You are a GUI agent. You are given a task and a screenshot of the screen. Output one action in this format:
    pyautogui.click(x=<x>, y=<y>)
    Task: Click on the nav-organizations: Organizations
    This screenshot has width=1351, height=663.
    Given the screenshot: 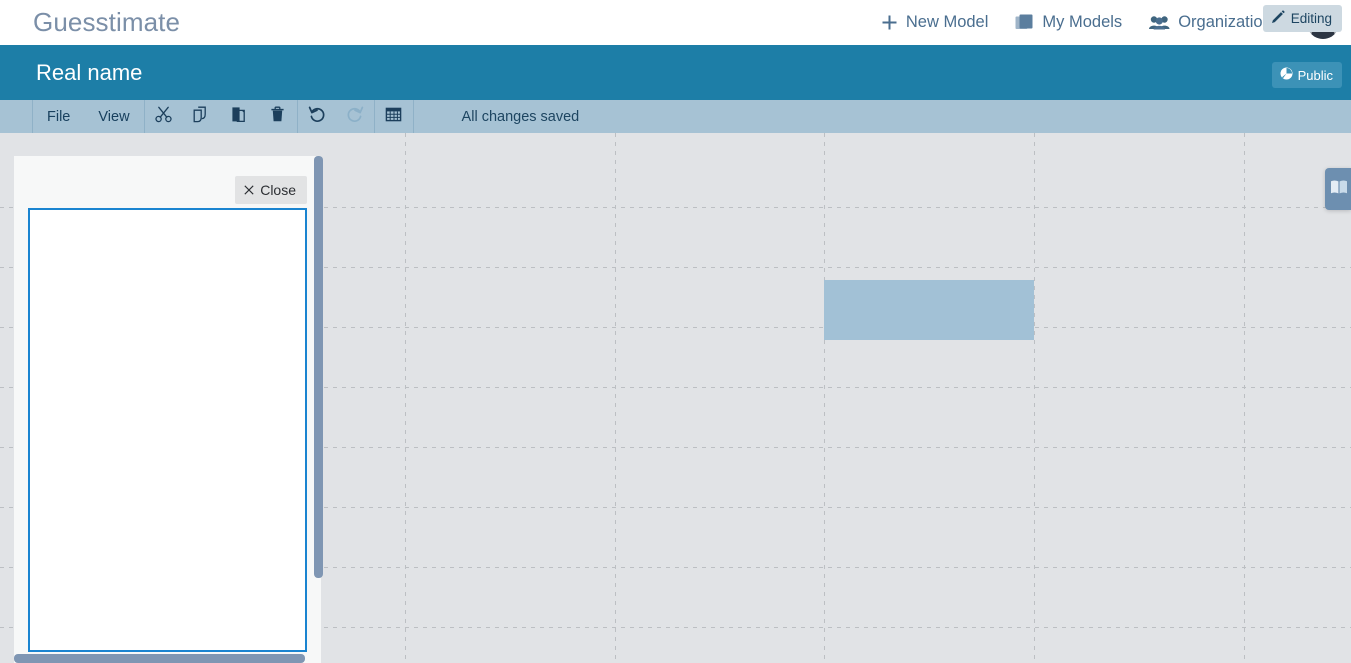 What is the action you would take?
    pyautogui.click(x=1214, y=22)
    